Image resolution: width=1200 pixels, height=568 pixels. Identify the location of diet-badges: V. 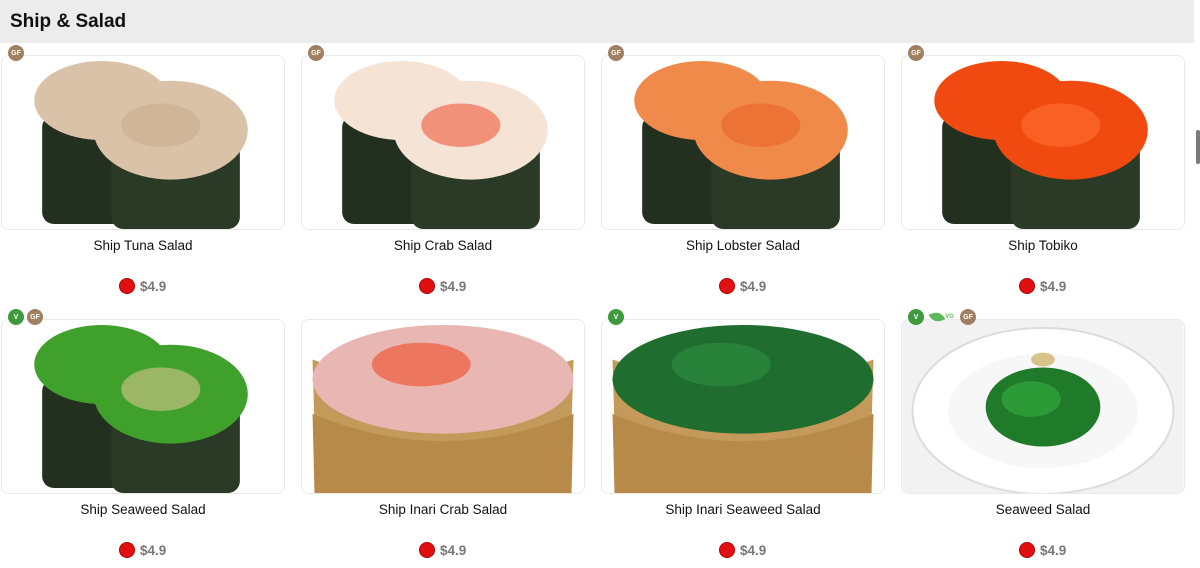
(616, 317).